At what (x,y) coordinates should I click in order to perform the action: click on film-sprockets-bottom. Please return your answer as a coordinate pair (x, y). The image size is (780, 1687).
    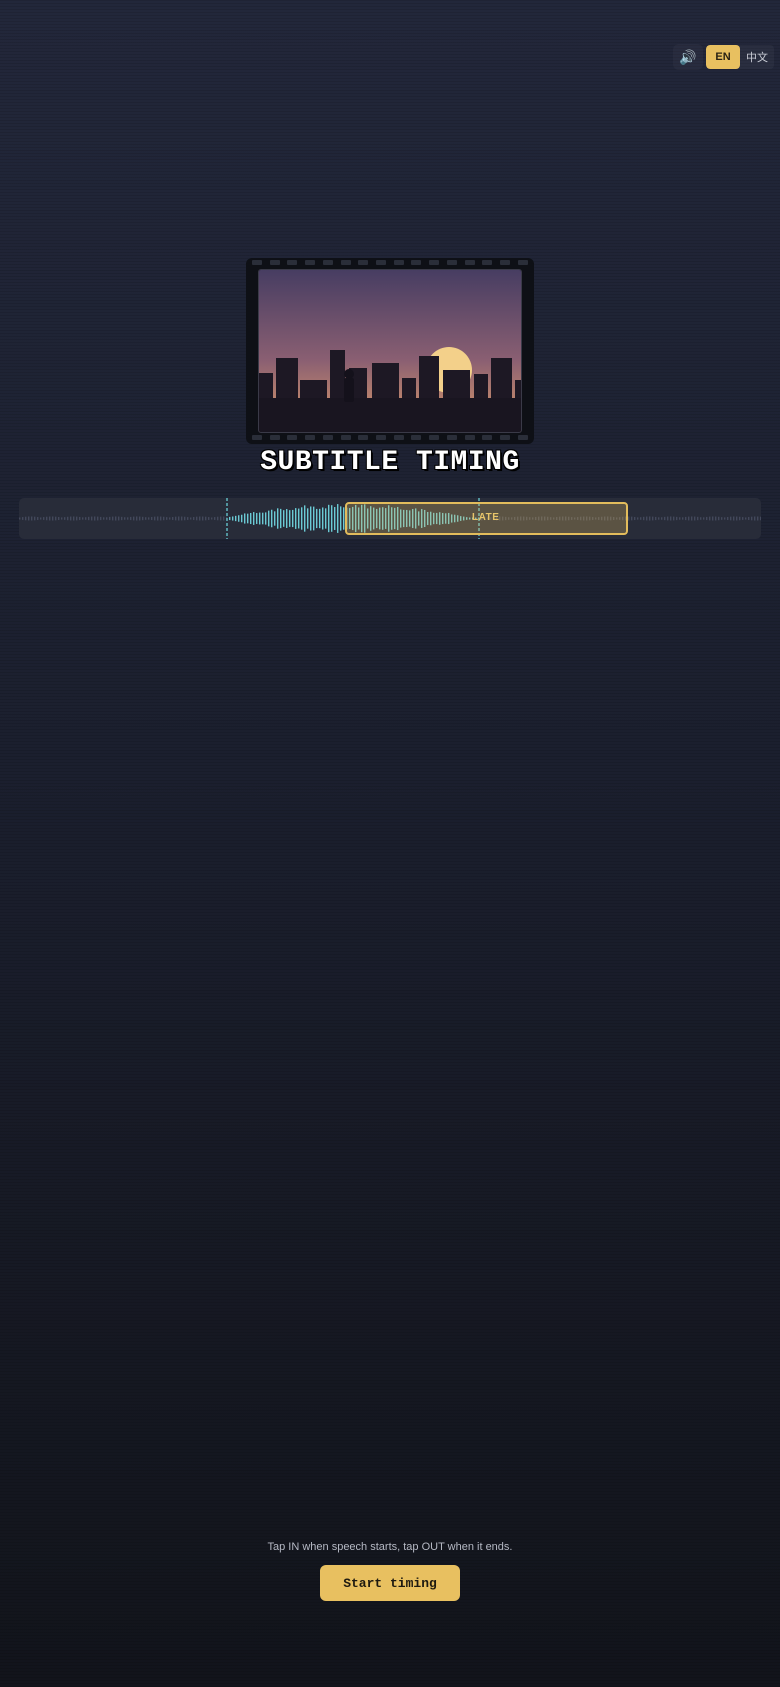
    Looking at the image, I should click on (390, 438).